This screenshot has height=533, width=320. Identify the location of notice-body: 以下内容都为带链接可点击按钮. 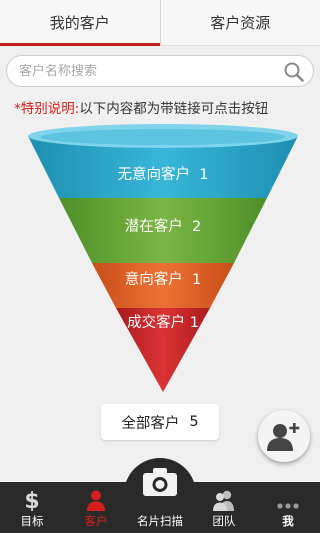
(174, 109).